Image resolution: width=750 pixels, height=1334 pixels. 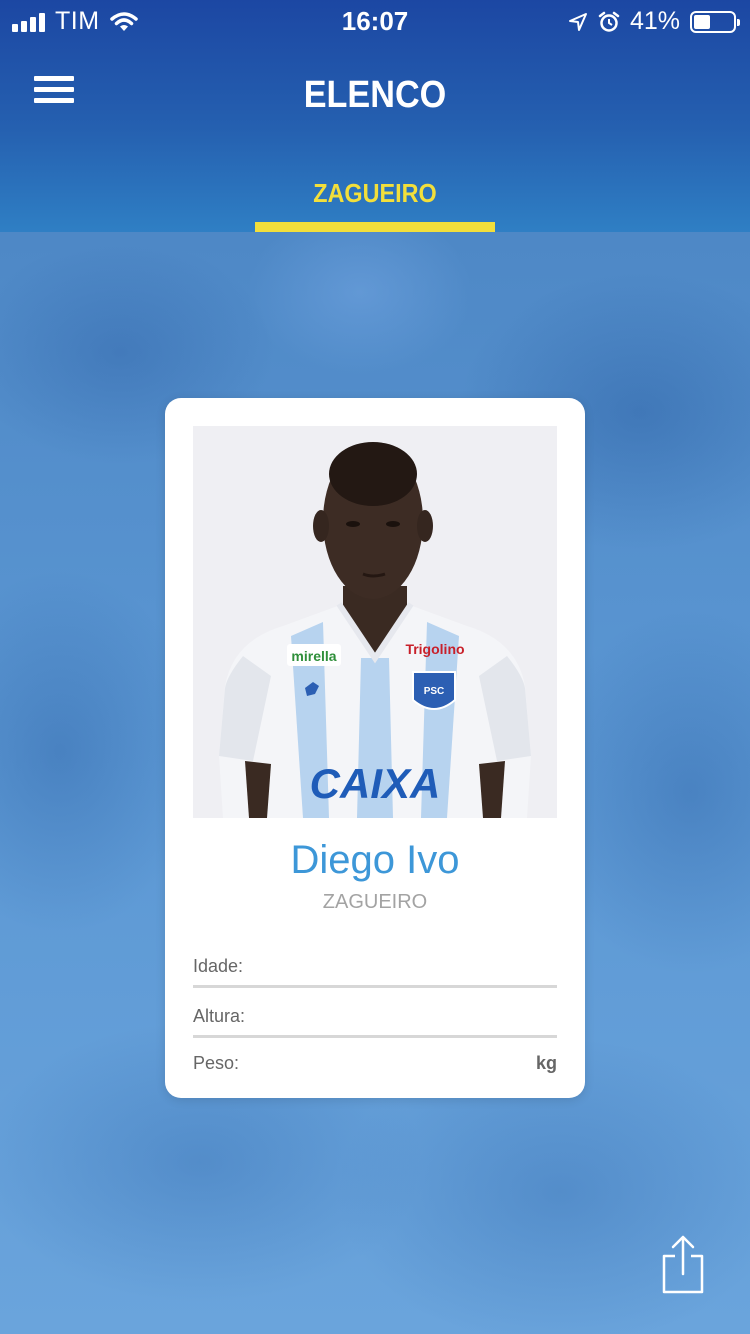 I want to click on tab-label: ZAGUEIRO, so click(x=375, y=193).